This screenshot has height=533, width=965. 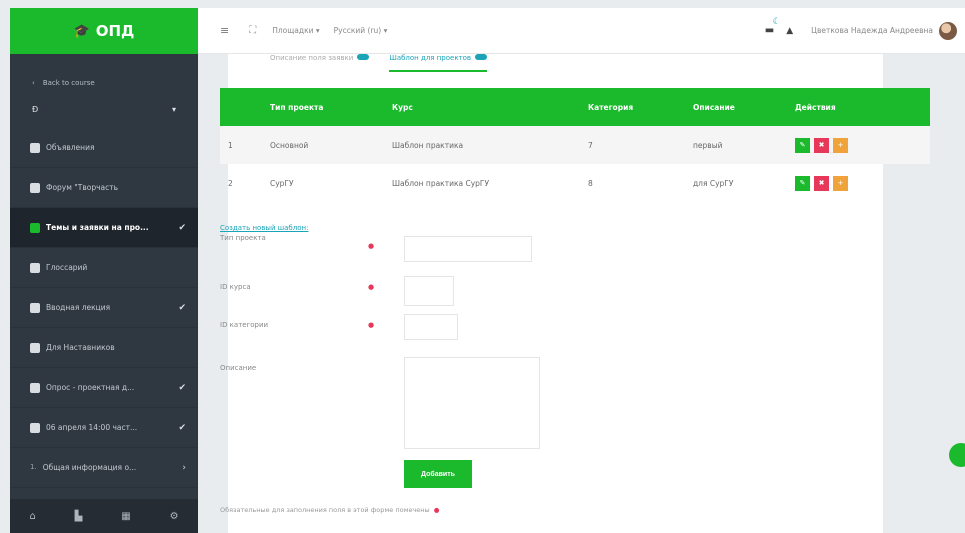 What do you see at coordinates (241, 107) in the screenshot?
I see `column-header-number` at bounding box center [241, 107].